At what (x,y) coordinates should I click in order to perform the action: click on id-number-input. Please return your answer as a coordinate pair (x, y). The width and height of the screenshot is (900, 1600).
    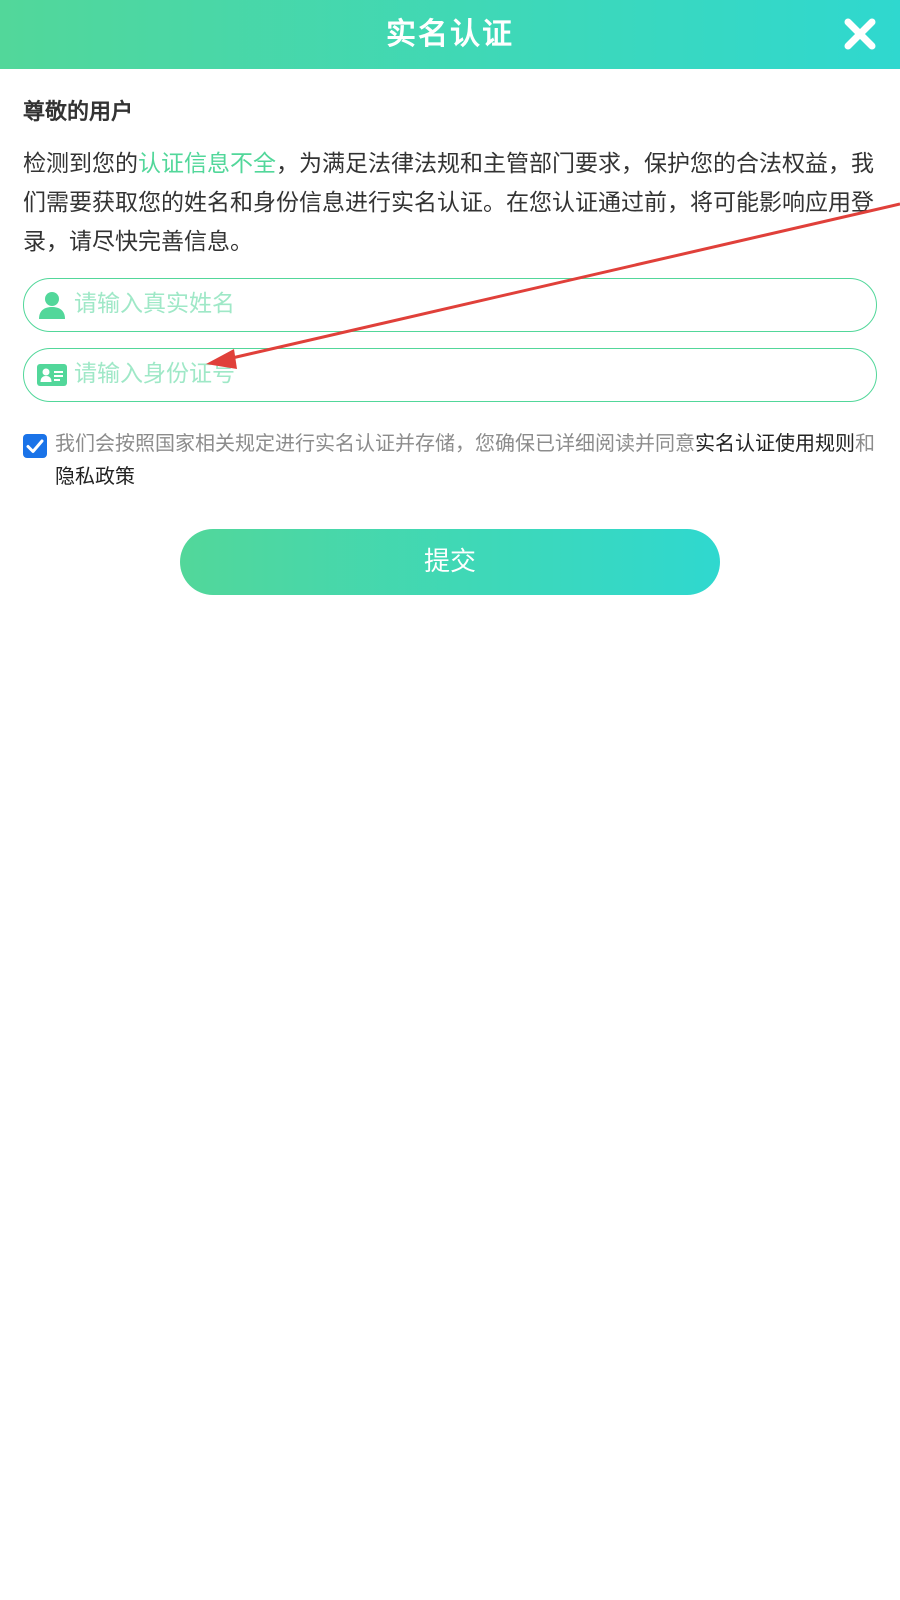
    Looking at the image, I should click on (464, 374).